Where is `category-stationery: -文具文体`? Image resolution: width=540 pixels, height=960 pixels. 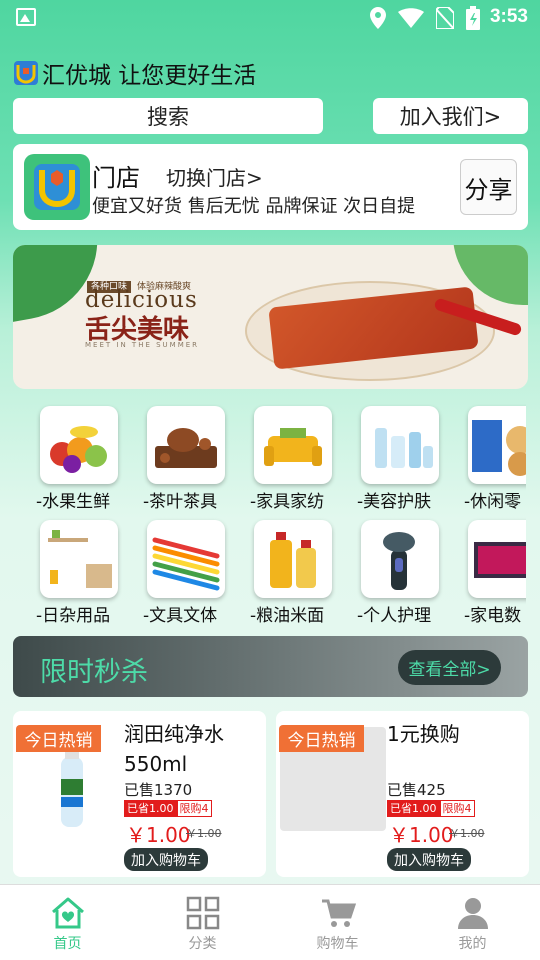 category-stationery: -文具文体 is located at coordinates (193, 571).